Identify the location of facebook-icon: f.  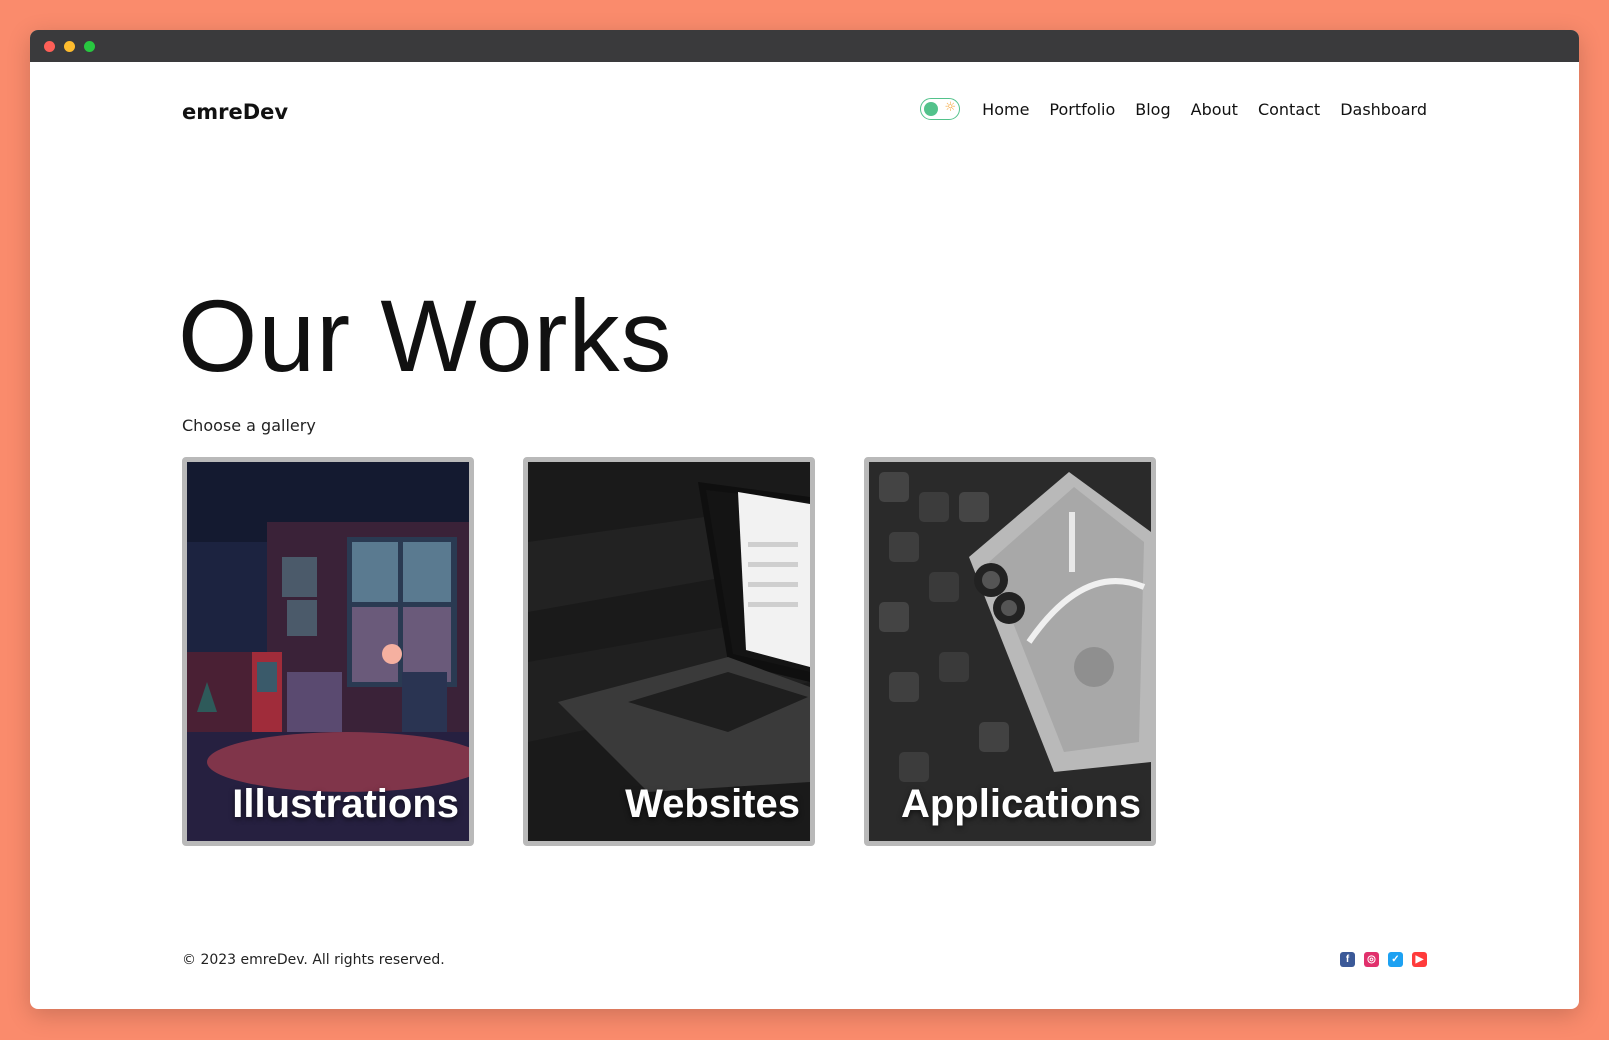
(1347, 959).